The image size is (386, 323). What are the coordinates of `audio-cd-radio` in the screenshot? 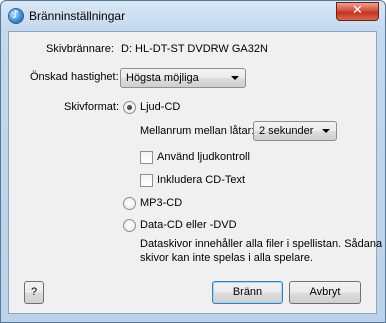 It's located at (129, 107).